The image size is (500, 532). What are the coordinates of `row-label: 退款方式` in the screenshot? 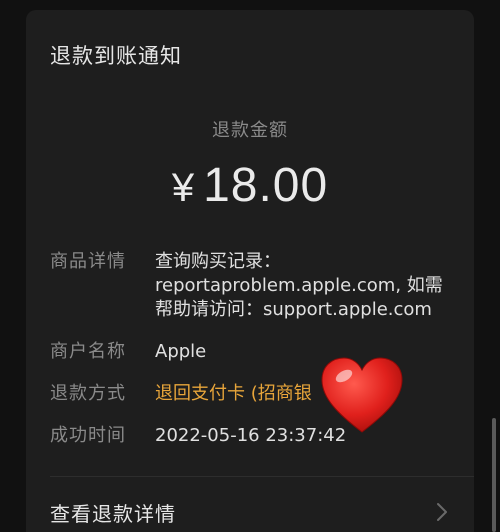 It's located at (88, 393).